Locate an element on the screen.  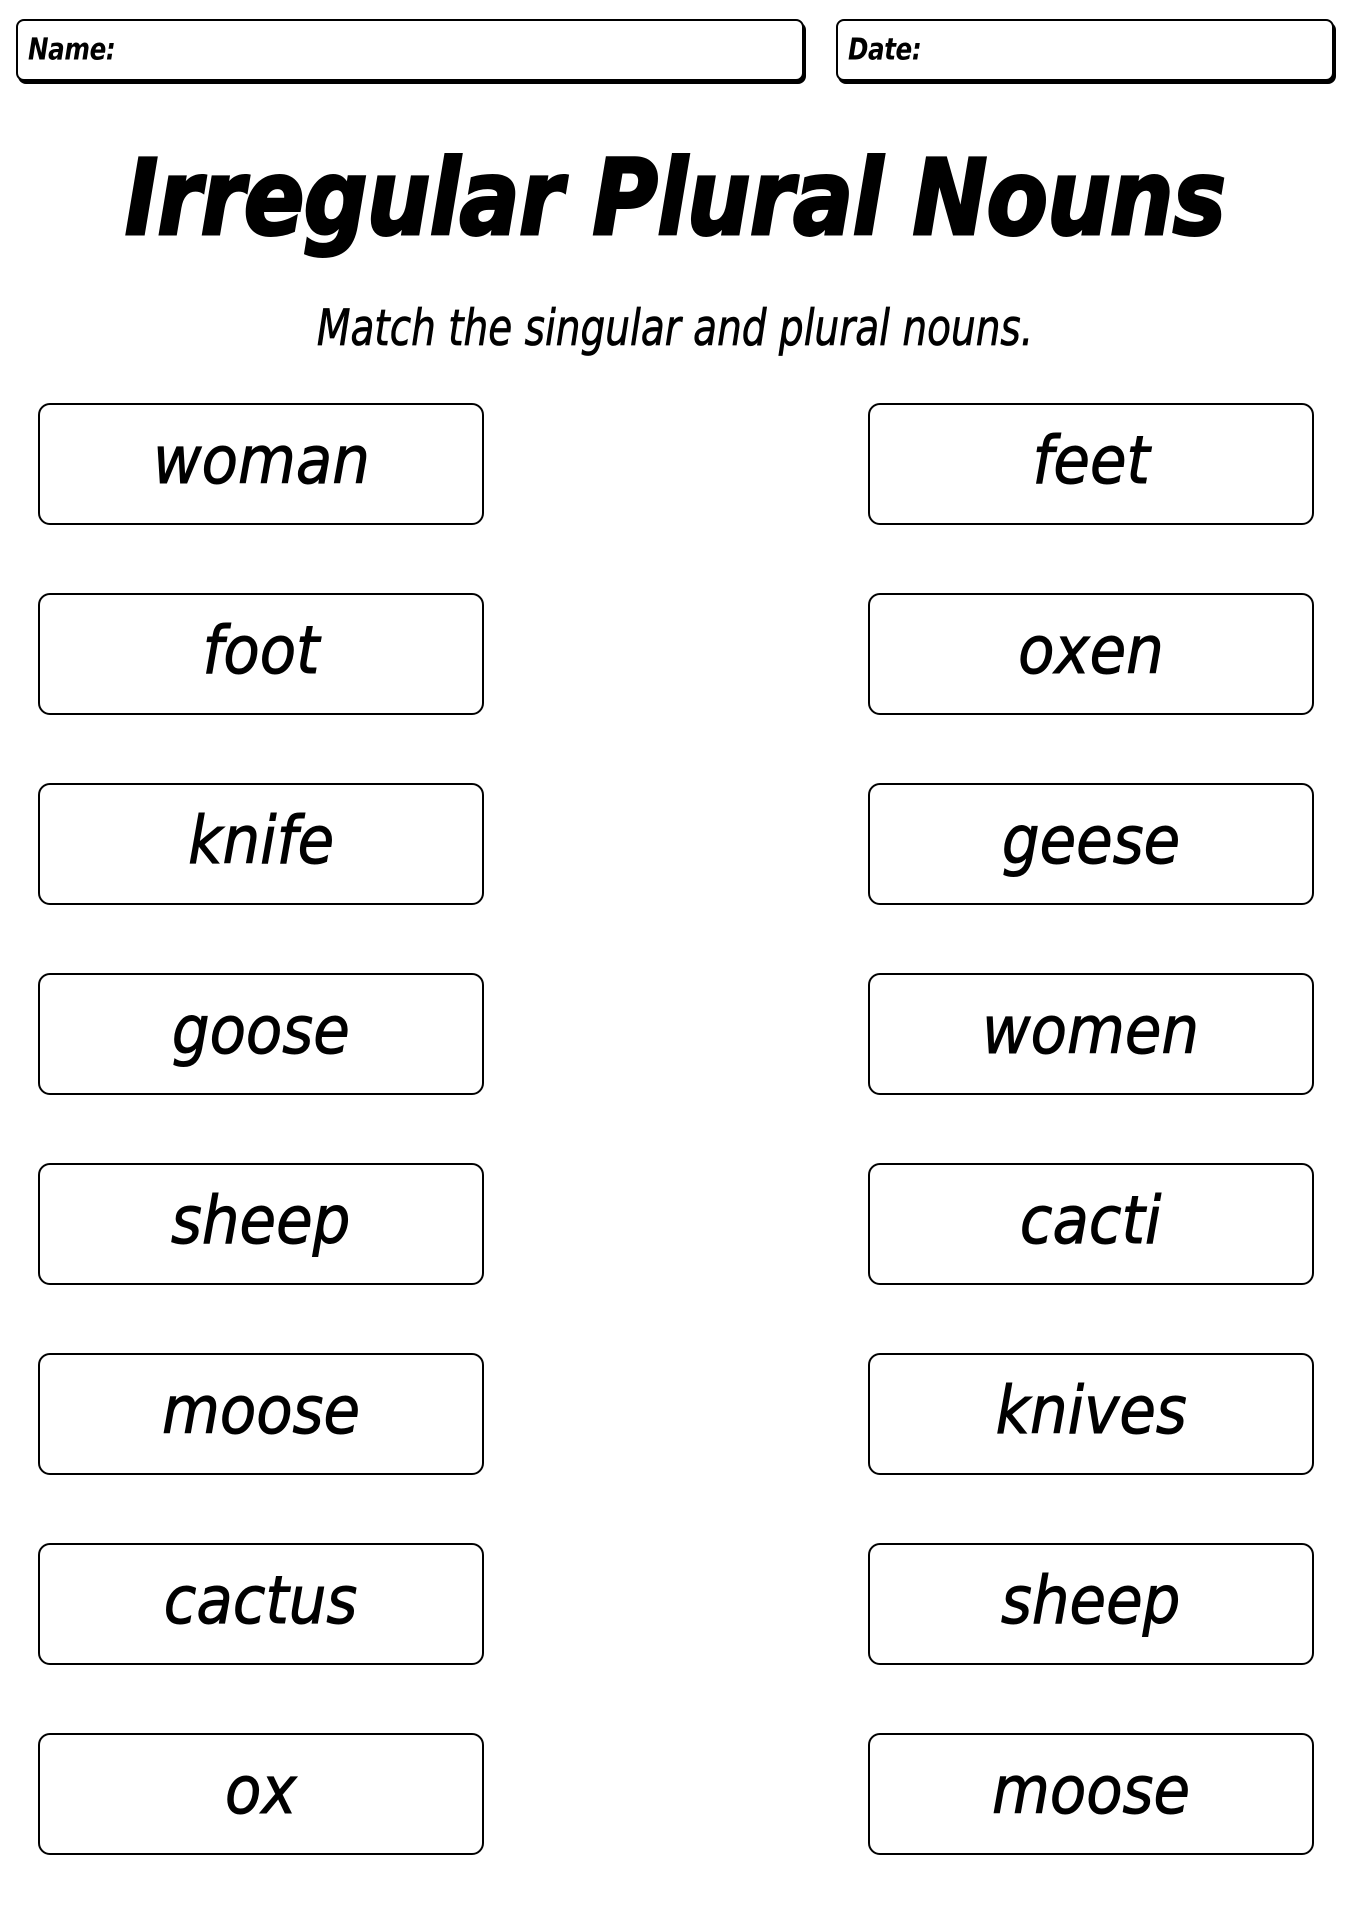
plural-card: sheep is located at coordinates (1091, 1604).